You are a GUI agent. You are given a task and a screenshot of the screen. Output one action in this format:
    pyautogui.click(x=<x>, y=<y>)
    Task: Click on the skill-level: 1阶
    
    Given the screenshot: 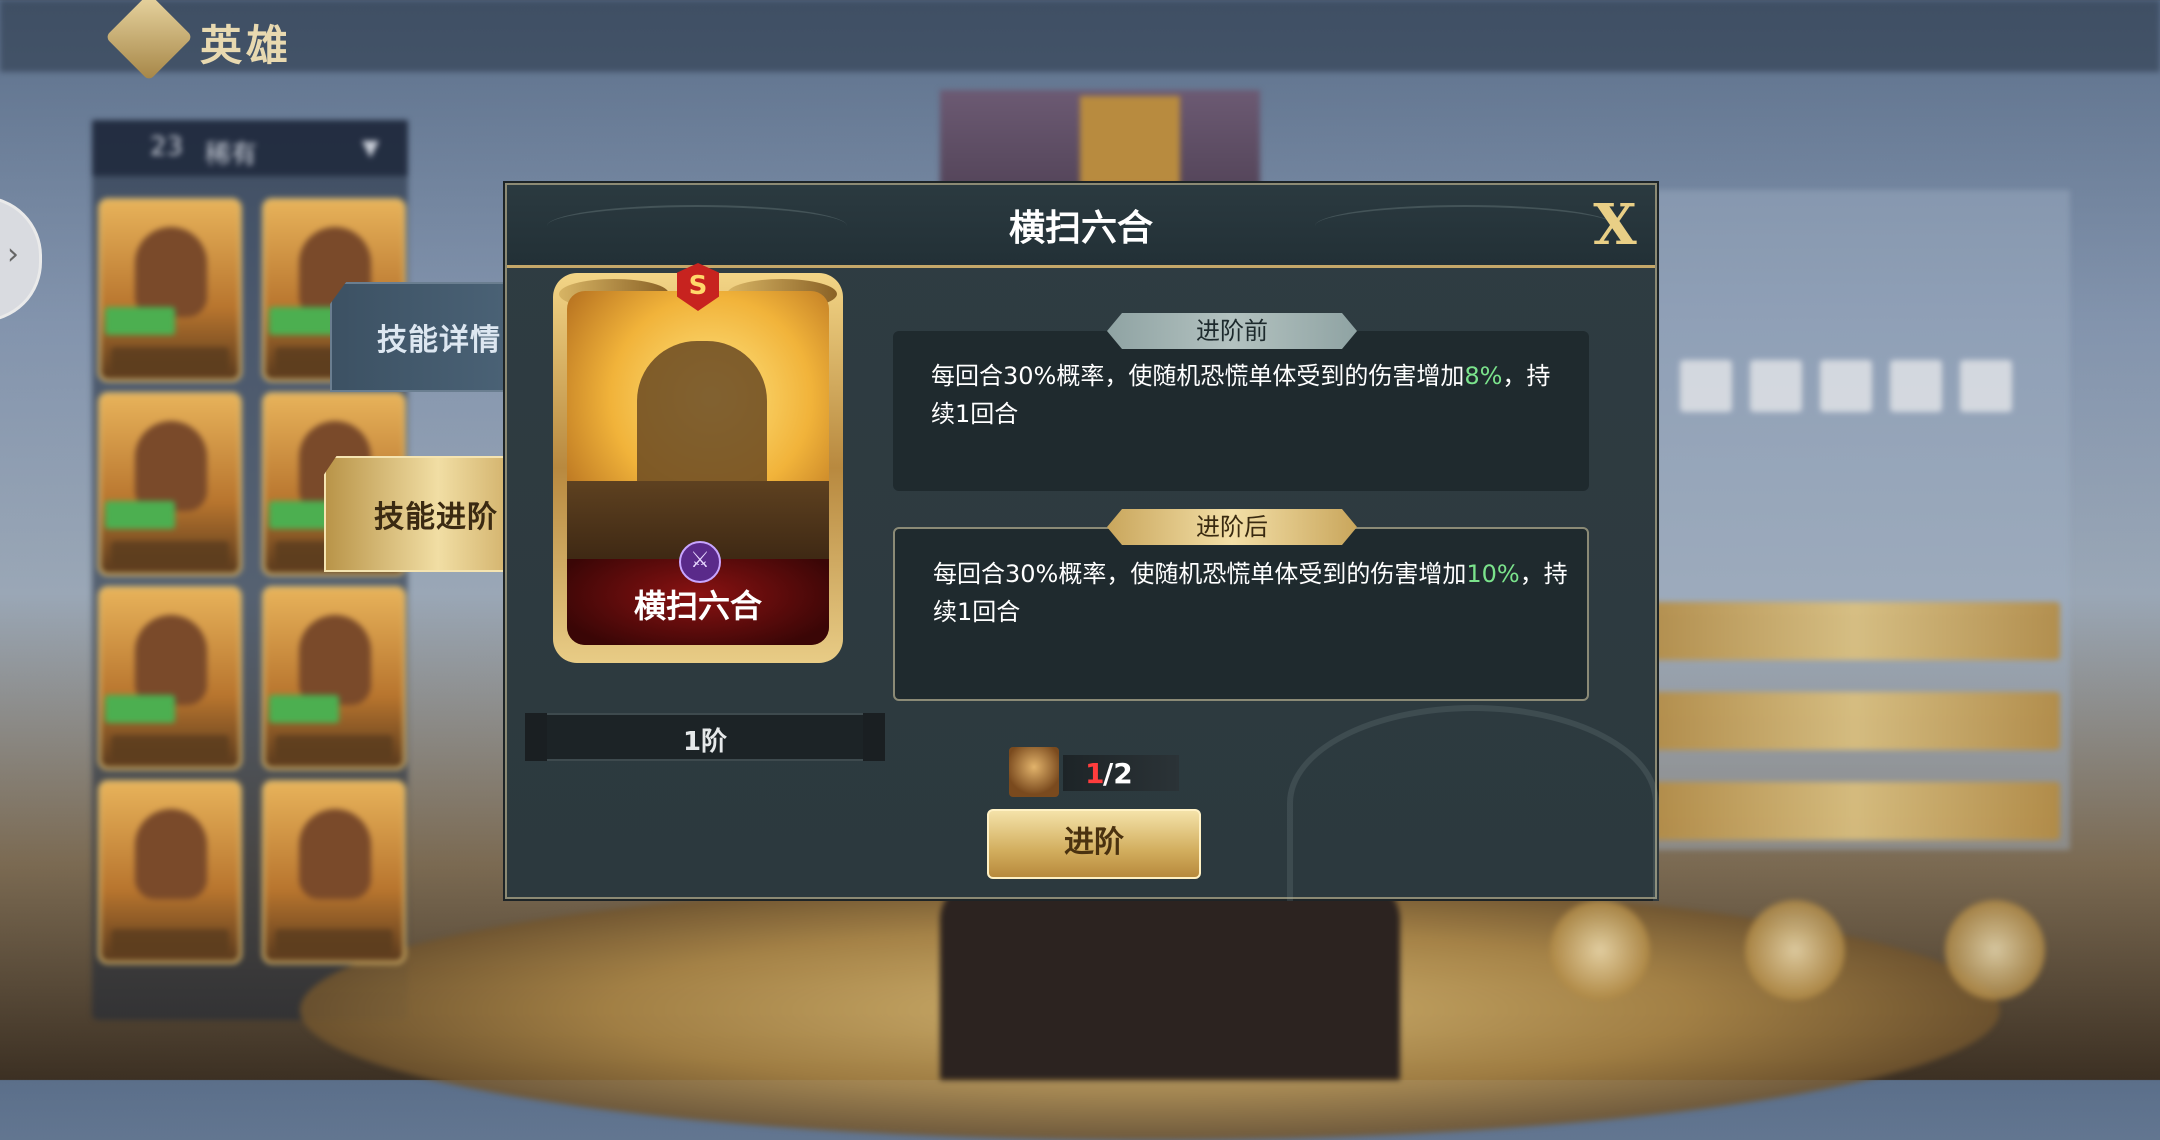 What is the action you would take?
    pyautogui.click(x=705, y=742)
    